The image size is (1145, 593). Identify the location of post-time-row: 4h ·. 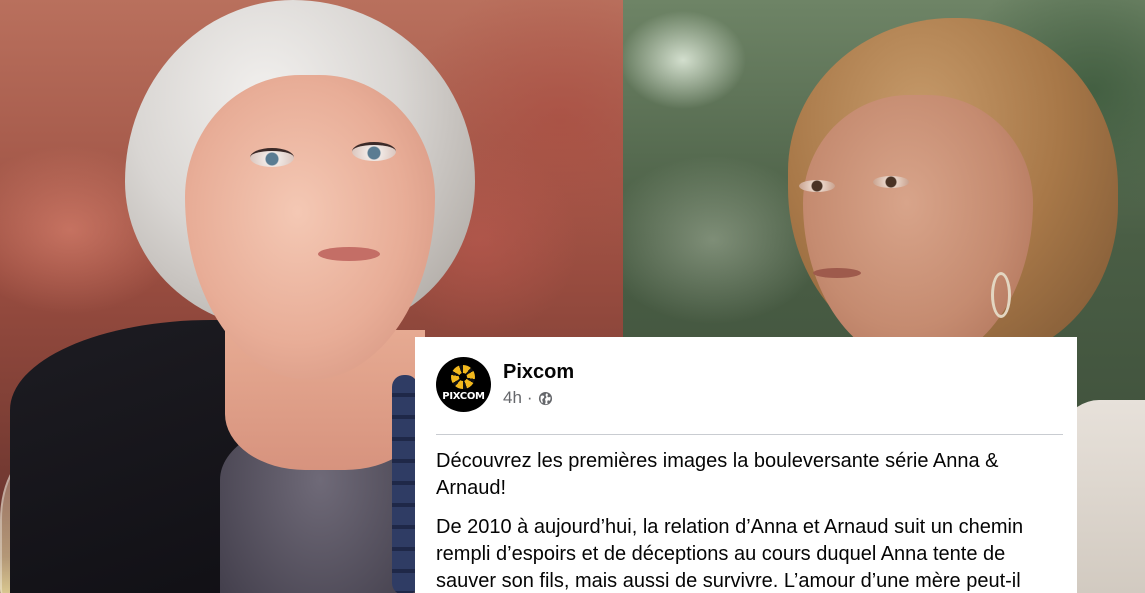
(538, 398).